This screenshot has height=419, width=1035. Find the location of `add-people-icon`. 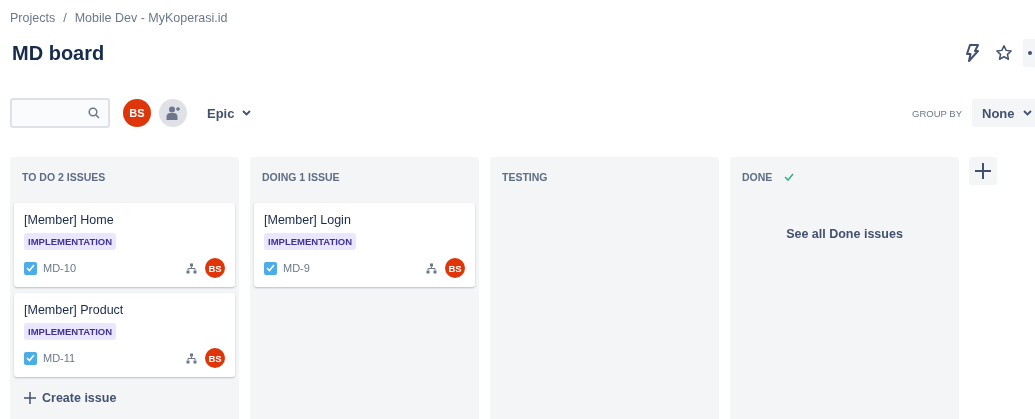

add-people-icon is located at coordinates (173, 113).